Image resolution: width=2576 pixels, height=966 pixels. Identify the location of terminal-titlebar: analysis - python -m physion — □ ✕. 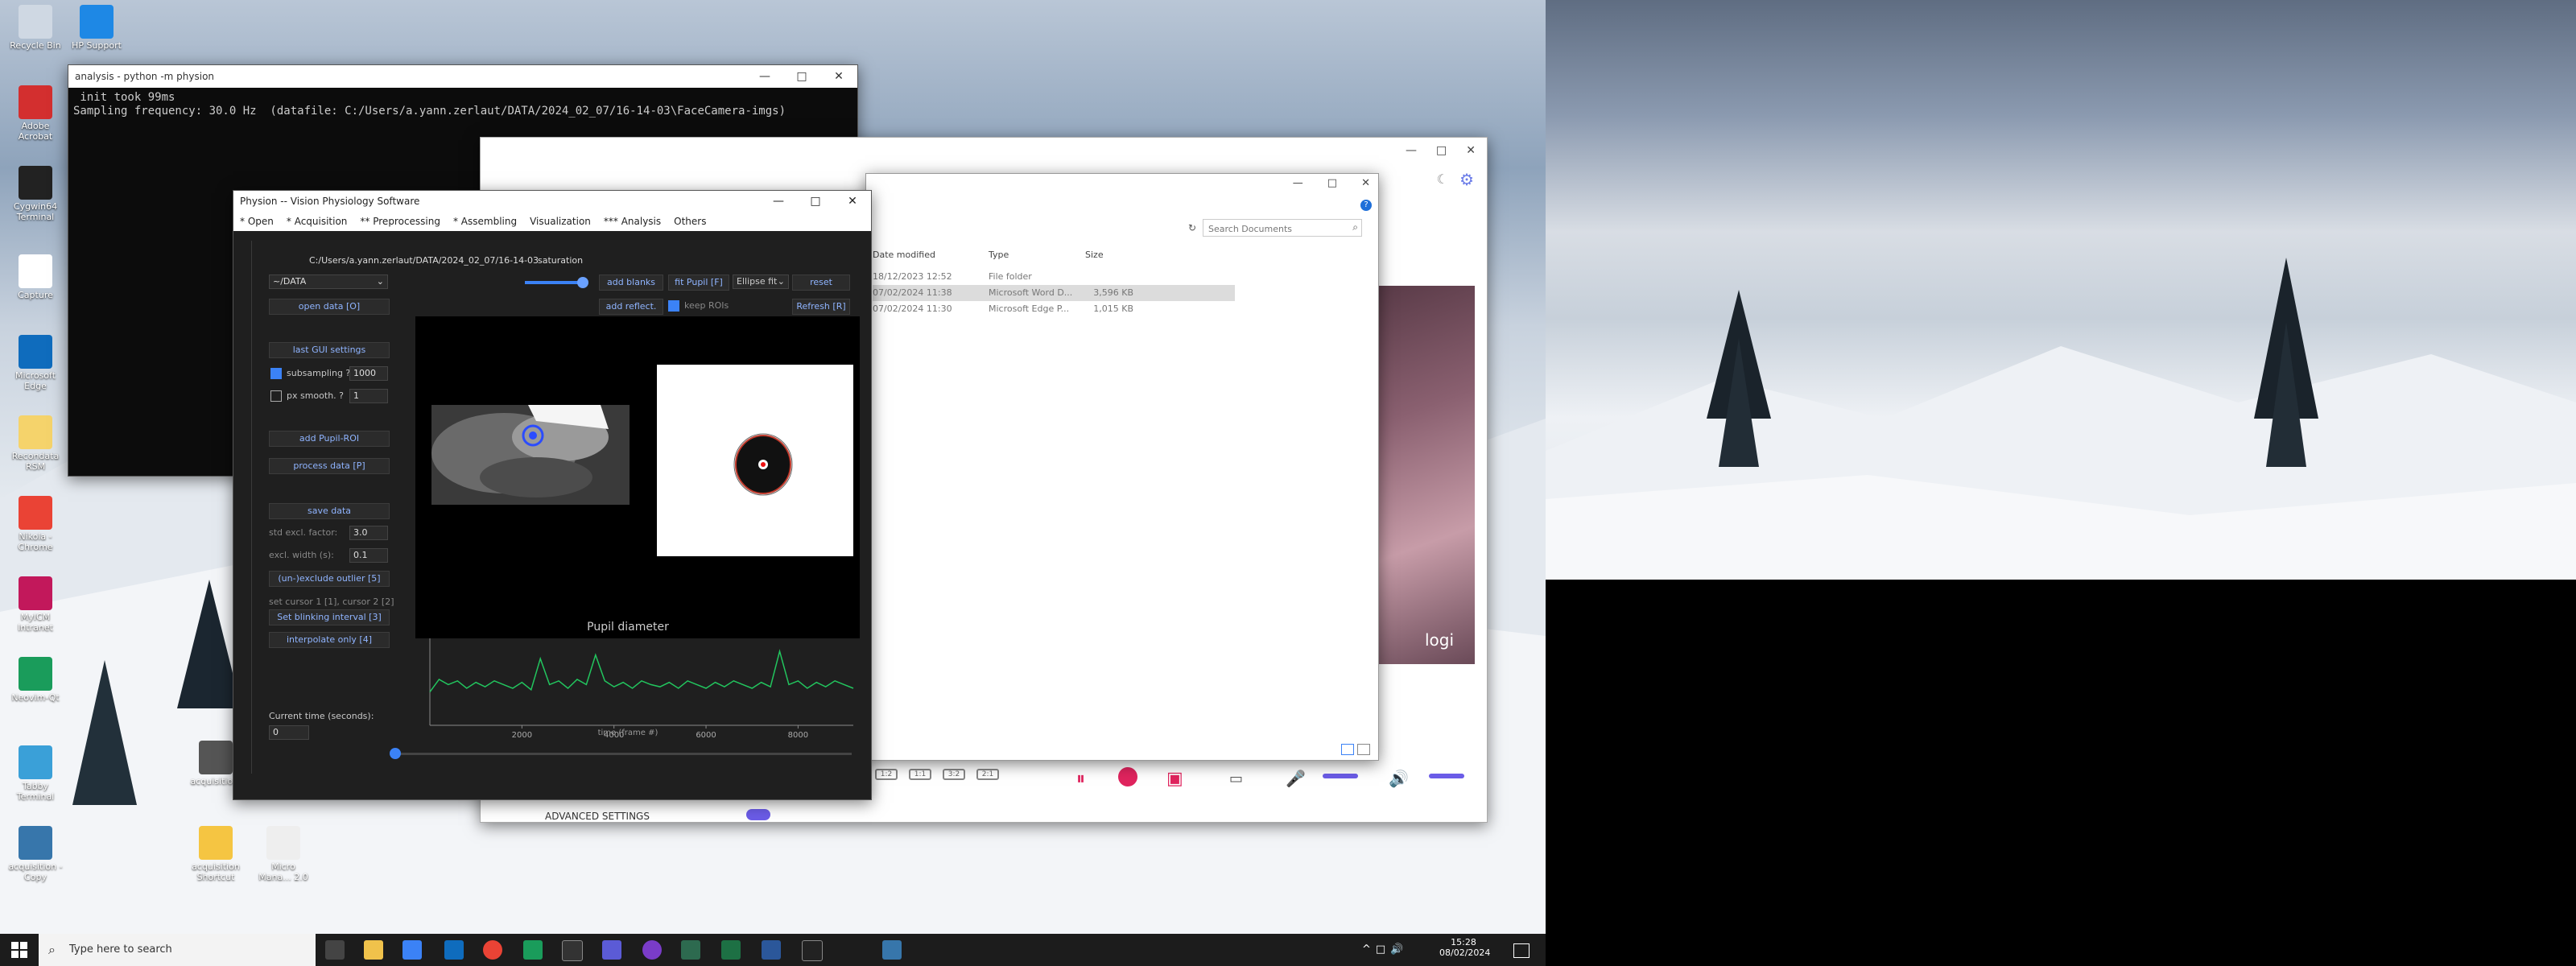
(463, 76).